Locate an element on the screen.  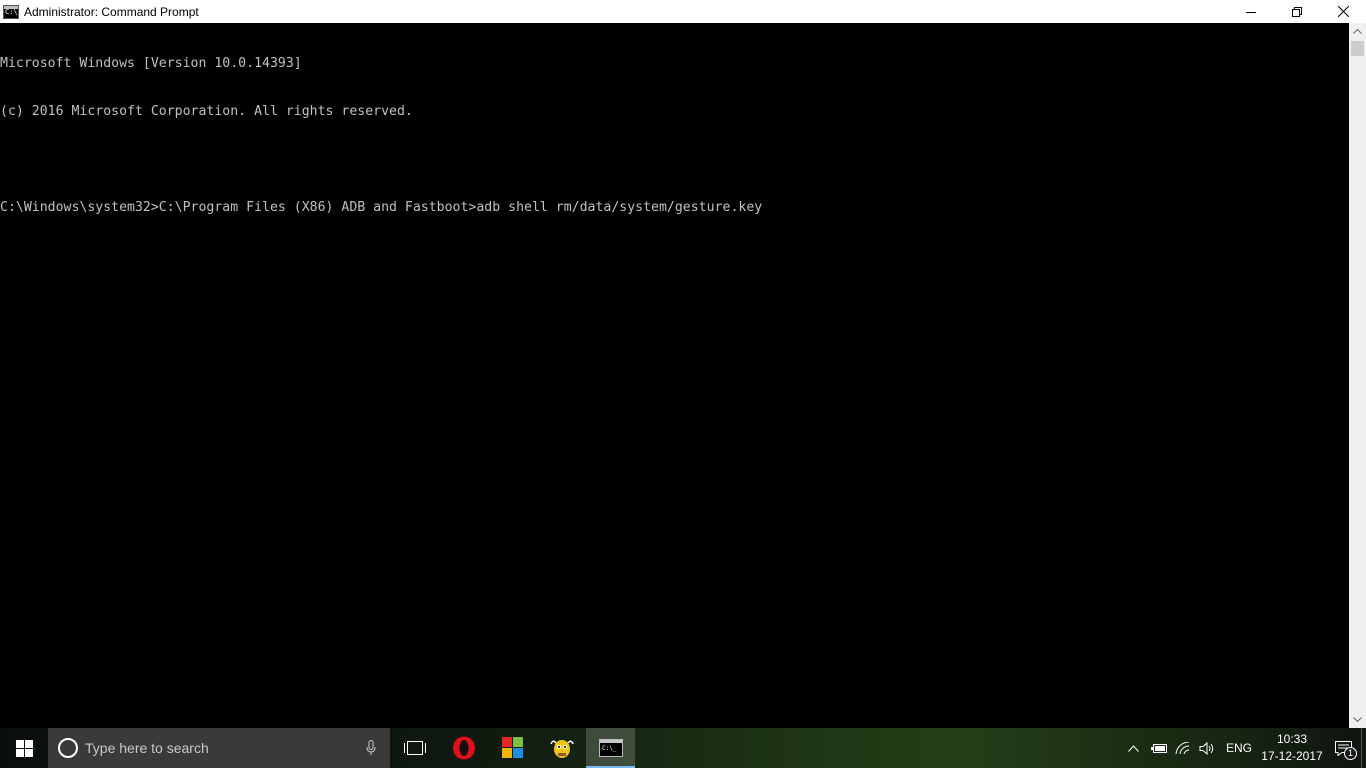
mascot-app-button is located at coordinates (561, 748).